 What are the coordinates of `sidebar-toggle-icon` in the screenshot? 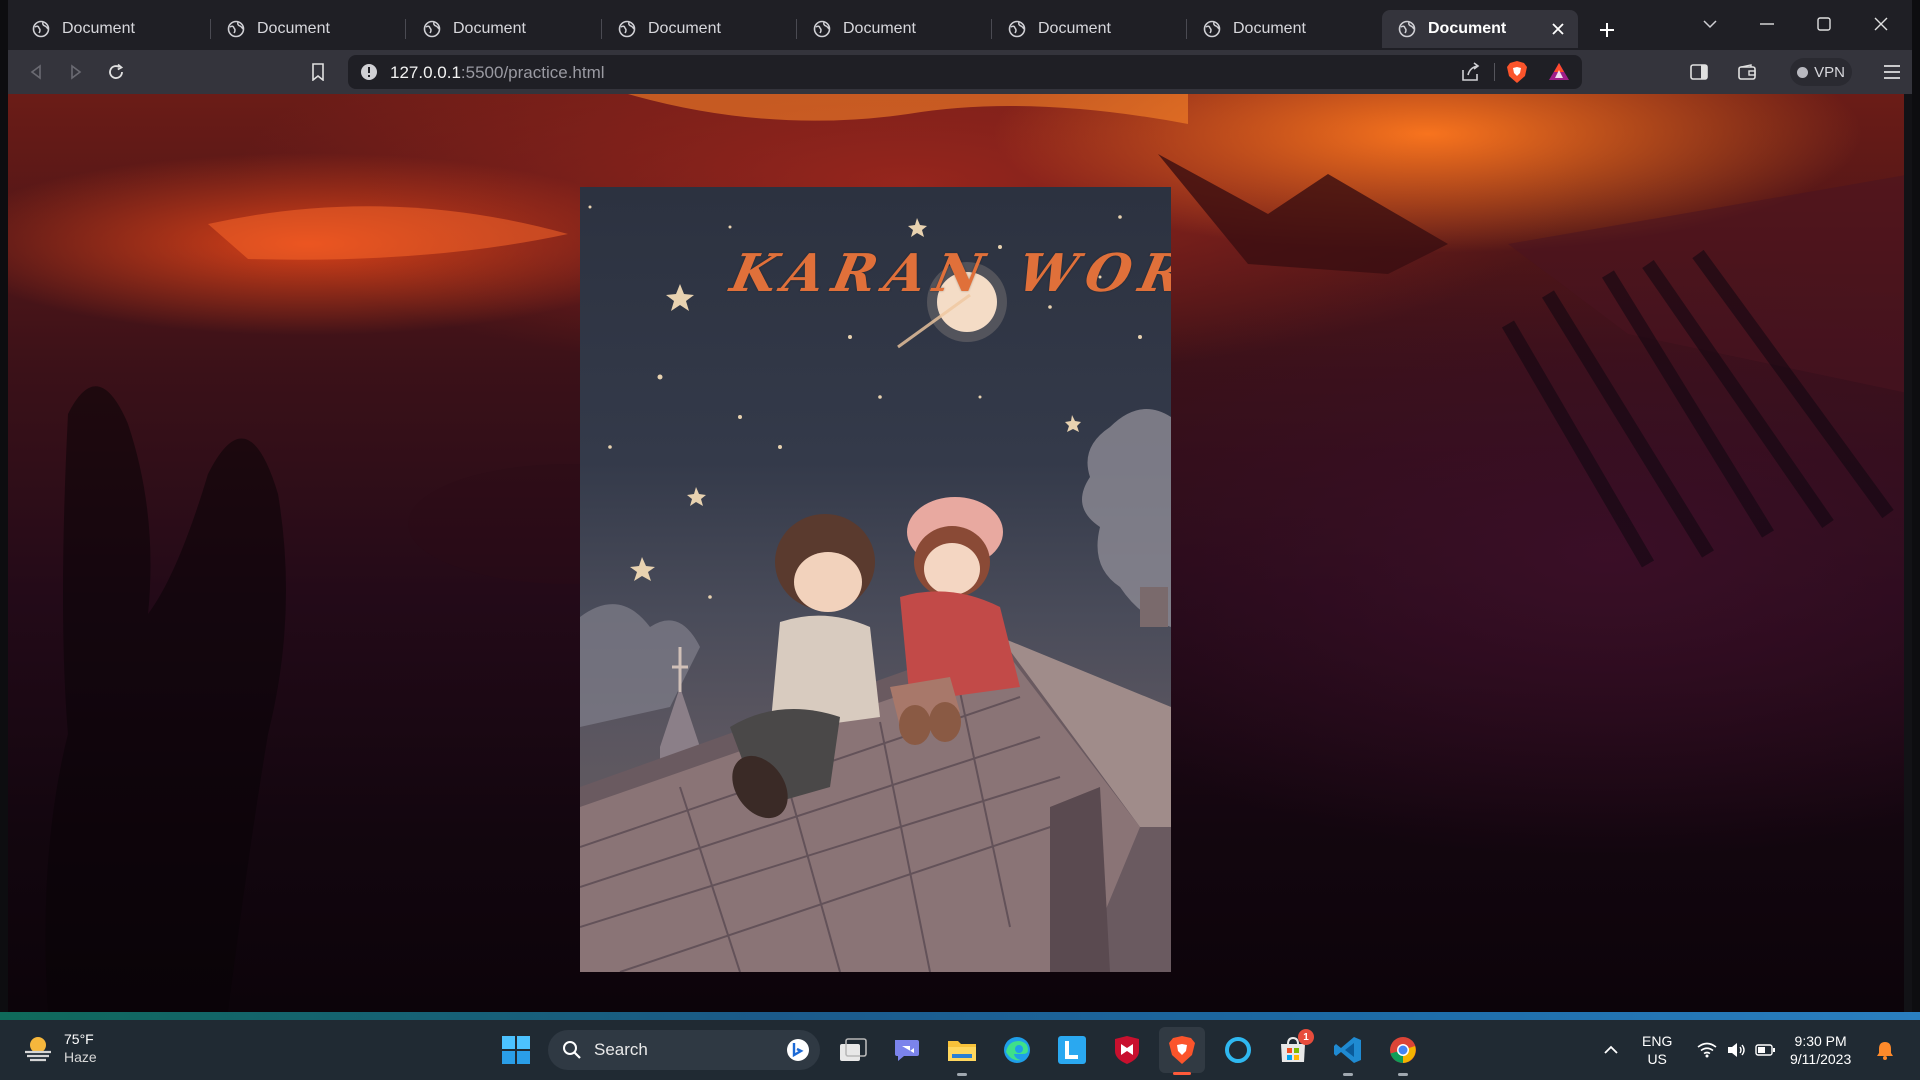 It's located at (1699, 72).